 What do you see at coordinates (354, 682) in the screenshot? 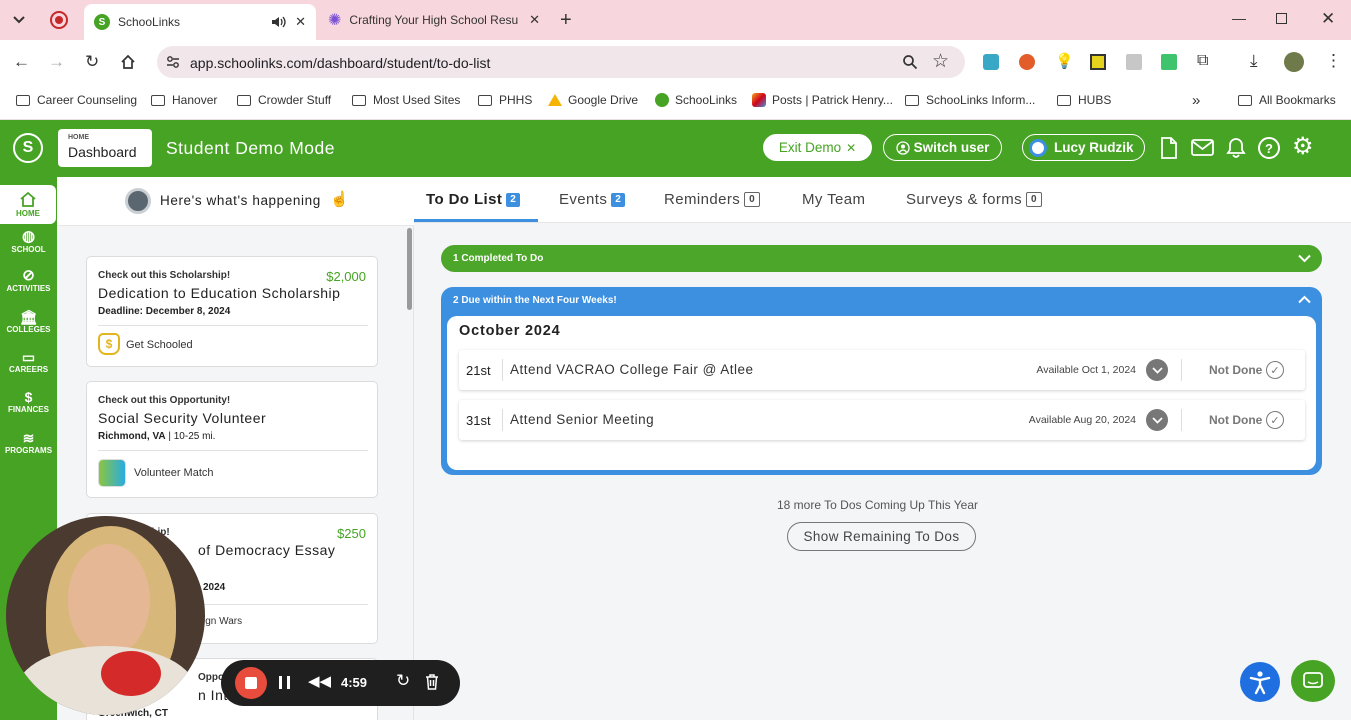
I see `record-timer: 4:59` at bounding box center [354, 682].